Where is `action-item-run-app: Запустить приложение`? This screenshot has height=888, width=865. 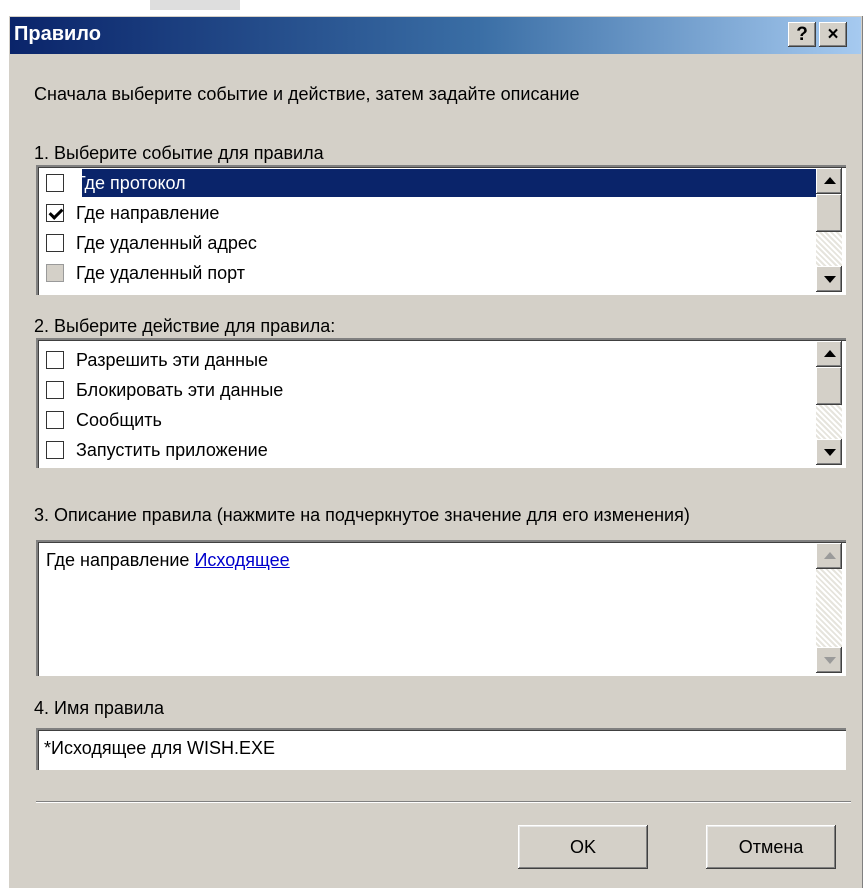
action-item-run-app: Запустить приложение is located at coordinates (157, 450).